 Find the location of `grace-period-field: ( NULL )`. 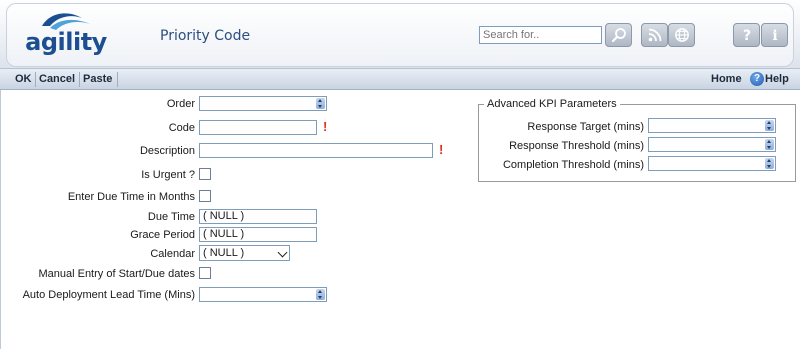

grace-period-field: ( NULL ) is located at coordinates (258, 234).